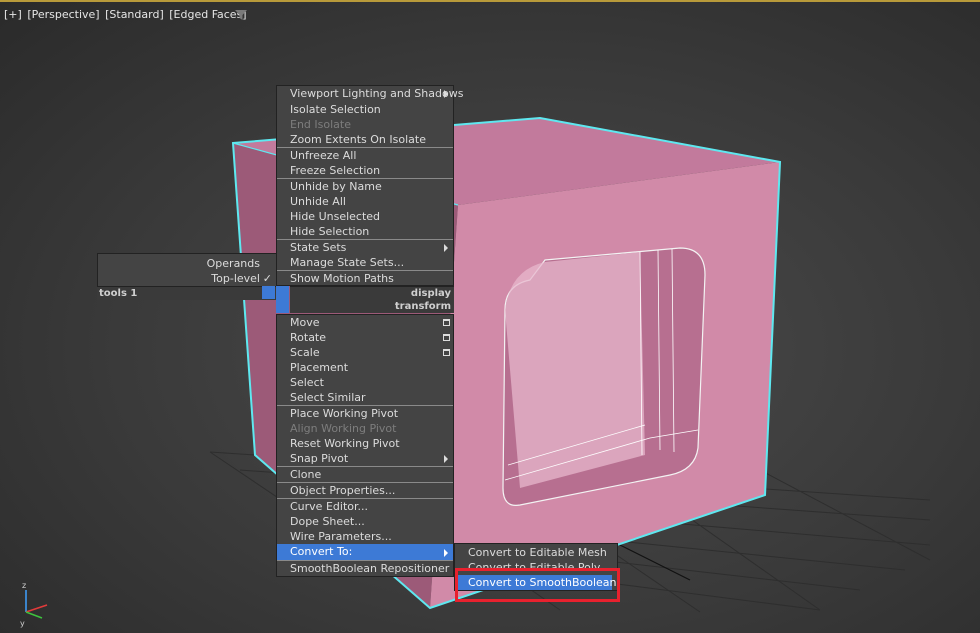  I want to click on menu-item-unfreeze-all: Unfreeze All, so click(365, 155).